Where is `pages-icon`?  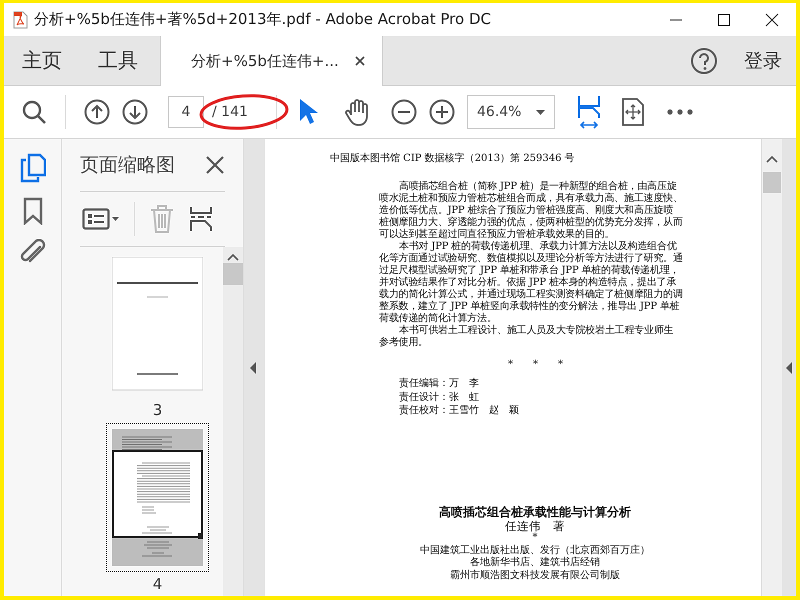 pages-icon is located at coordinates (33, 168).